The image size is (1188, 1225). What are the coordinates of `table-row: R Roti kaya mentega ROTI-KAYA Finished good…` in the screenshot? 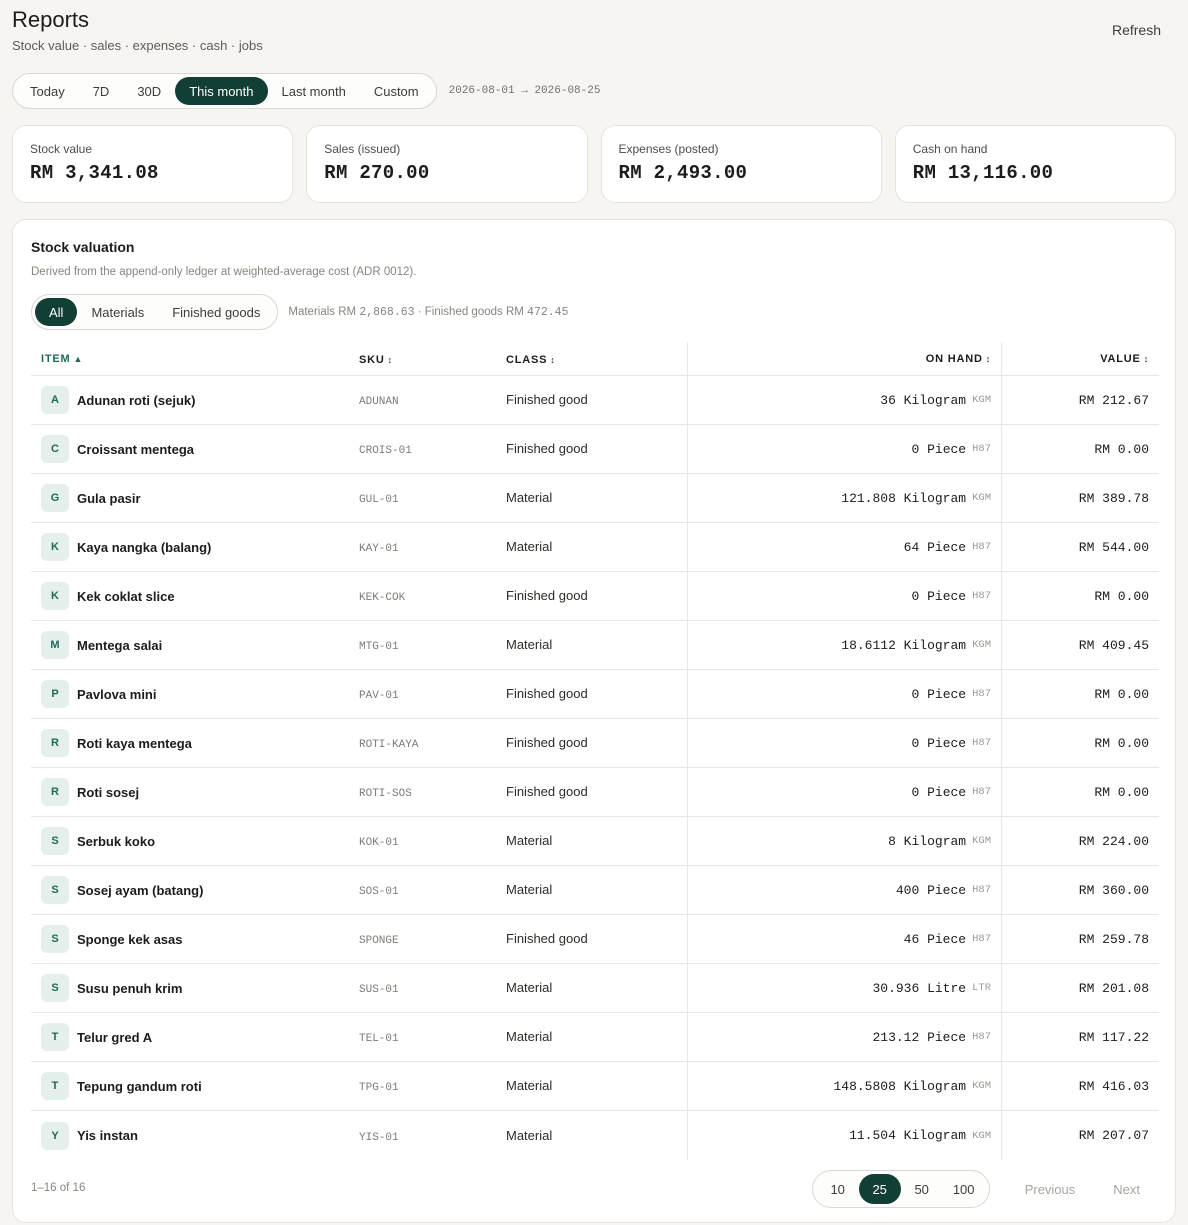 It's located at (595, 743).